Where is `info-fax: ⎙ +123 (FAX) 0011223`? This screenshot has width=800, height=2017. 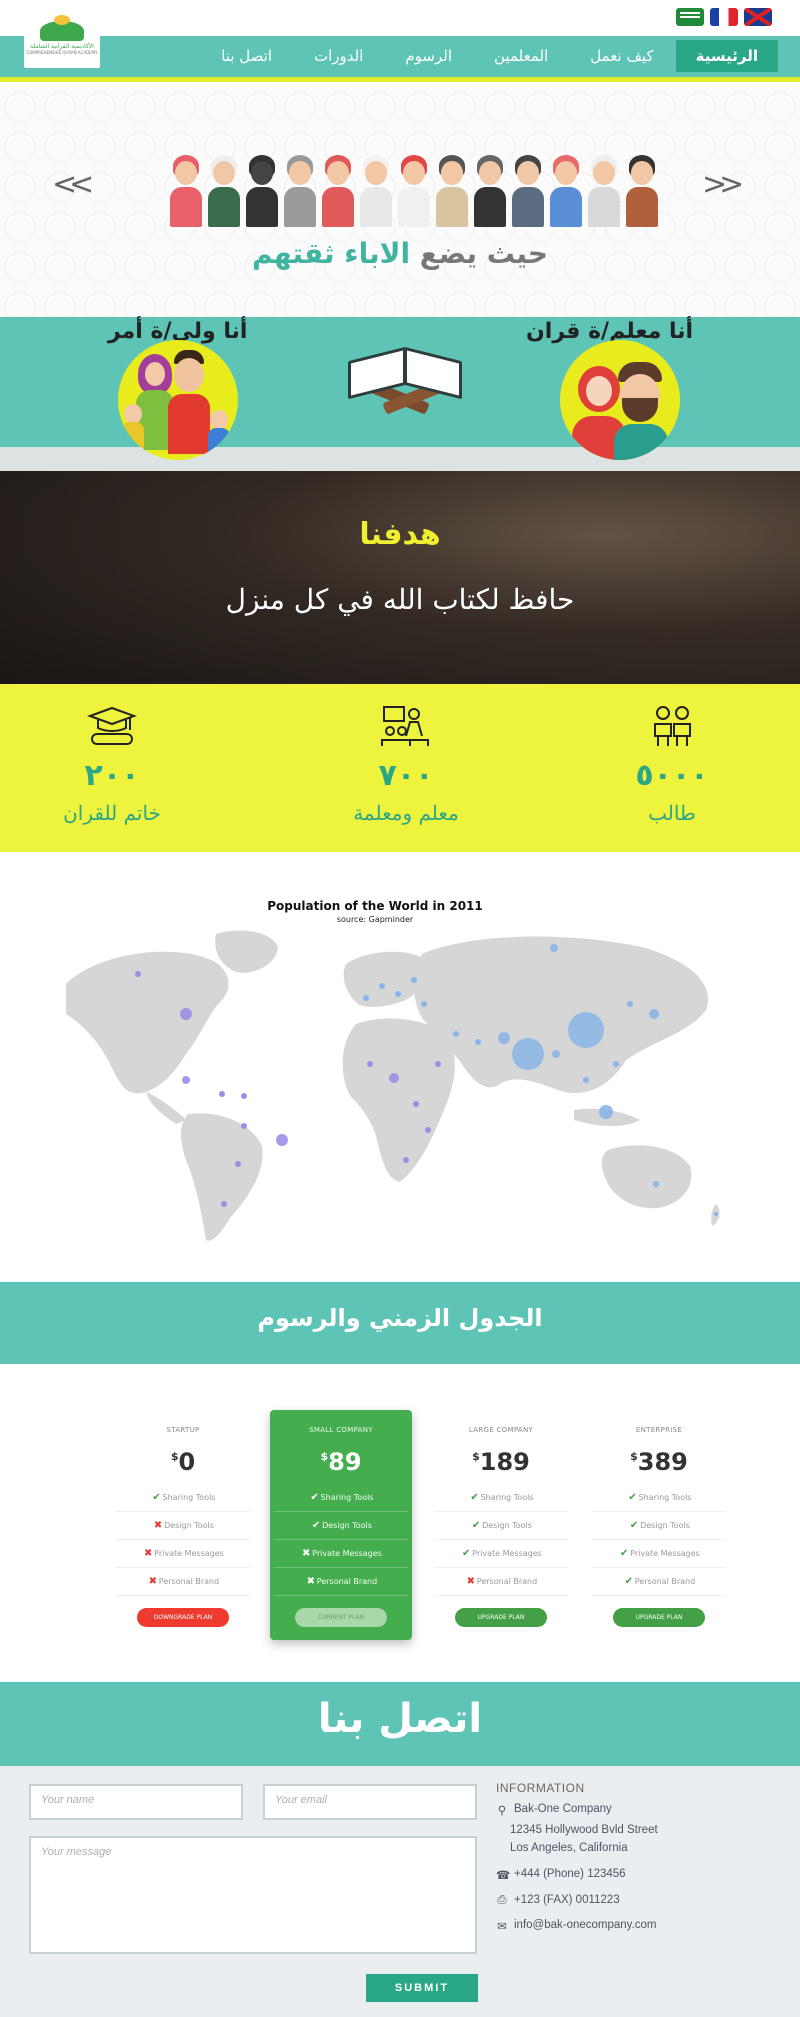
info-fax: ⎙ +123 (FAX) 0011223 is located at coordinates (558, 1899).